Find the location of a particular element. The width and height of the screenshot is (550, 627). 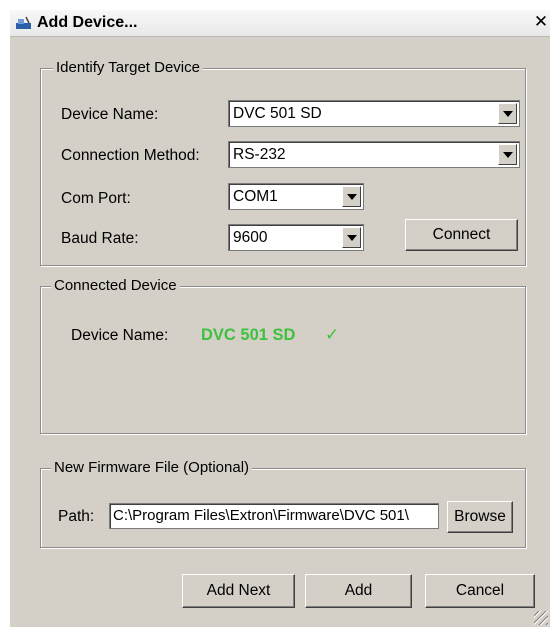

com-port-value: COM1 is located at coordinates (255, 196).